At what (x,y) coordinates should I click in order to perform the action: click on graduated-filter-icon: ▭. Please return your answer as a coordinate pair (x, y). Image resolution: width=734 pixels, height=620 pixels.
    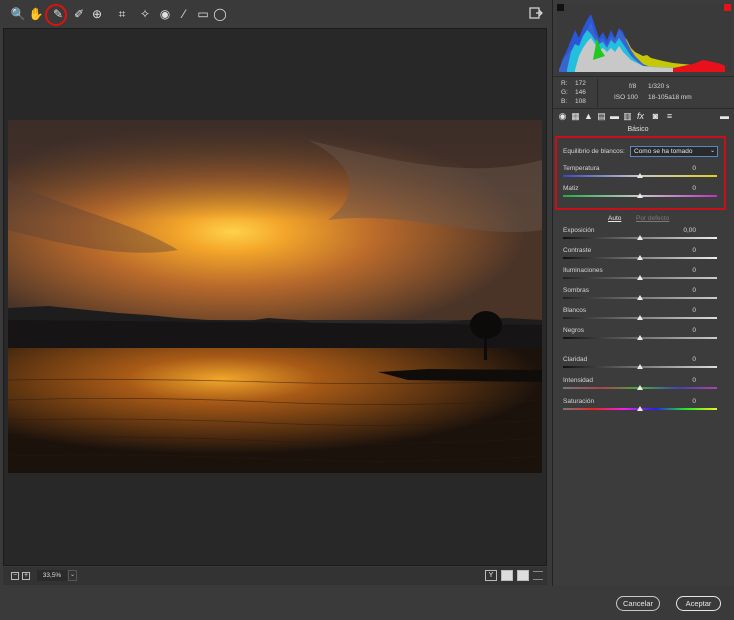
    Looking at the image, I should click on (203, 14).